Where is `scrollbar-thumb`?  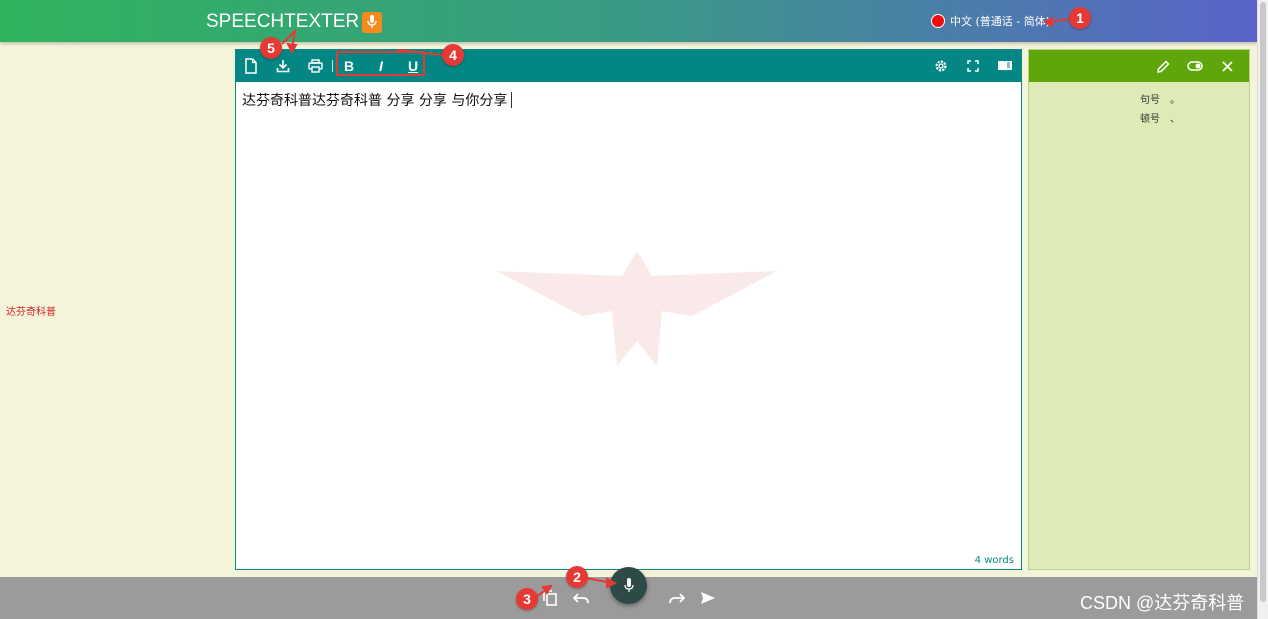
scrollbar-thumb is located at coordinates (1263, 302).